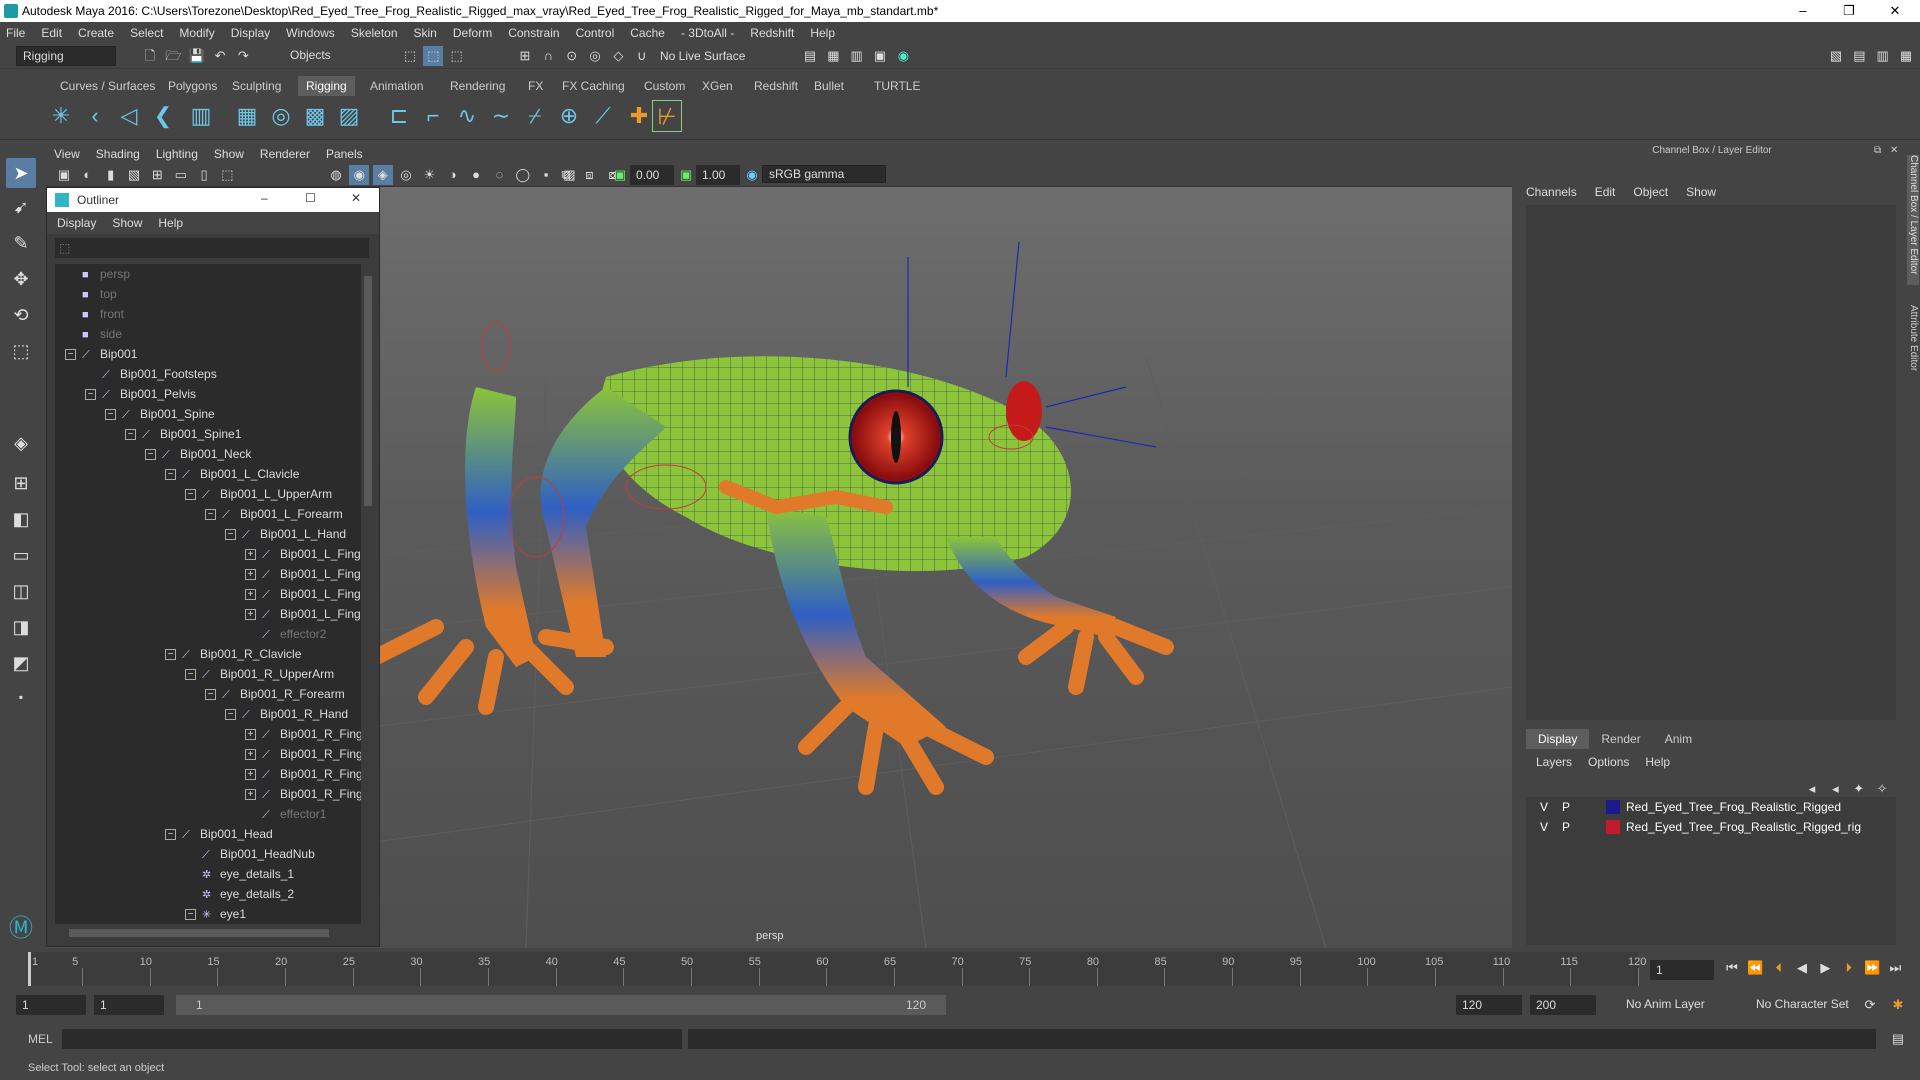  Describe the element at coordinates (535, 116) in the screenshot. I see `locator-tool-icon: ⌿` at that location.